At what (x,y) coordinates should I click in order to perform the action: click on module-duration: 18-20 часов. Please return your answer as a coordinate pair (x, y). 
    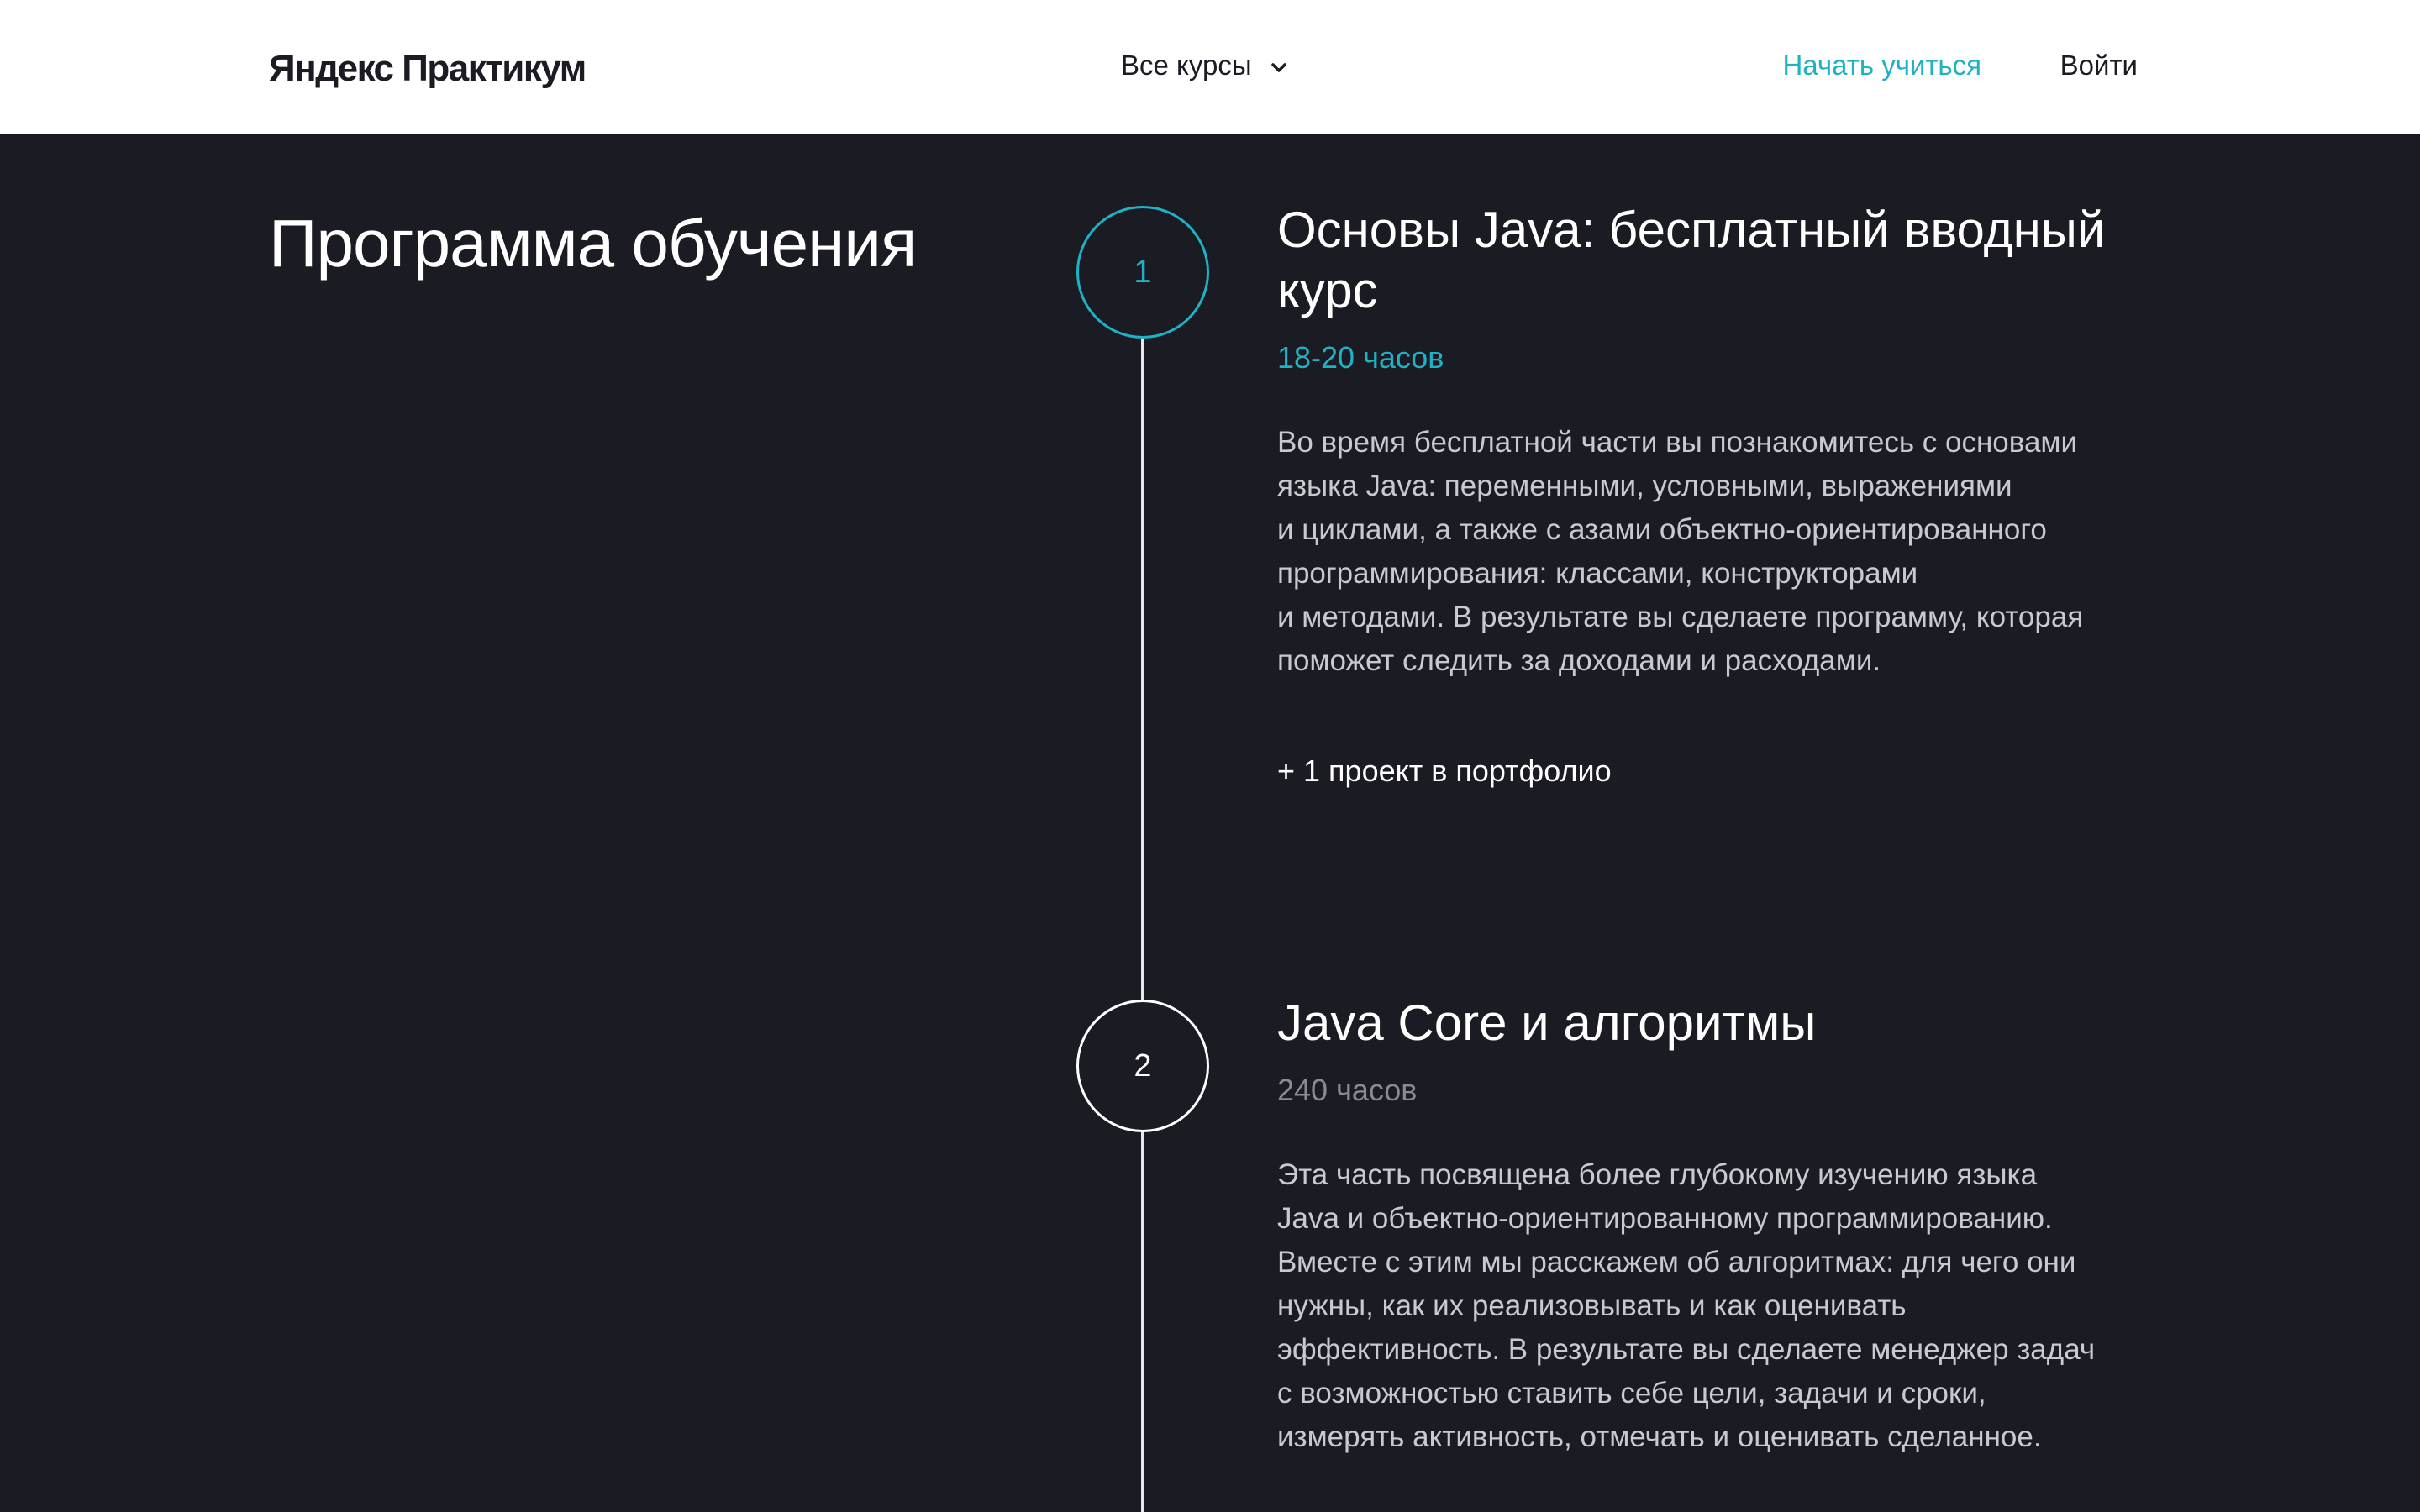
    Looking at the image, I should click on (1360, 357).